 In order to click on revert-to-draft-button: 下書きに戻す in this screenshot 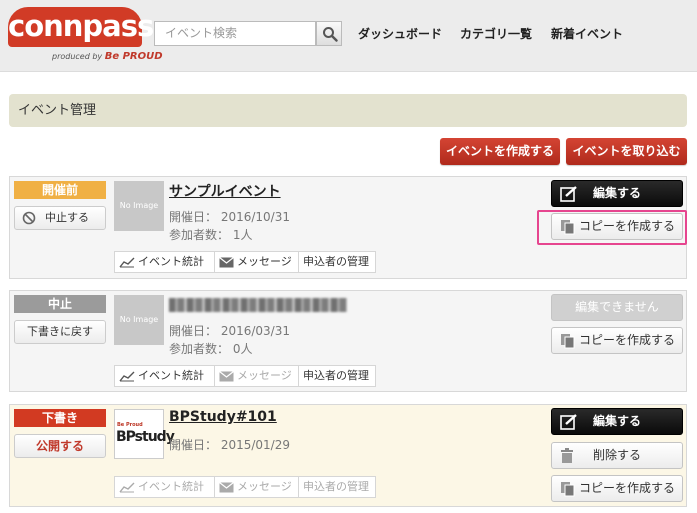, I will do `click(60, 332)`.